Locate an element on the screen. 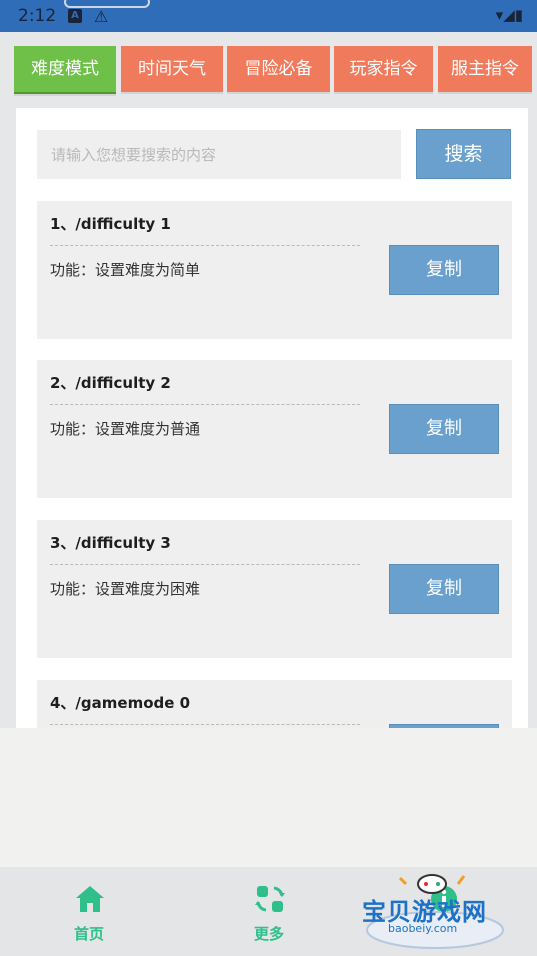  command-card: 3、/difficulty 3 功能：设置难度为困难 复制 is located at coordinates (274, 589).